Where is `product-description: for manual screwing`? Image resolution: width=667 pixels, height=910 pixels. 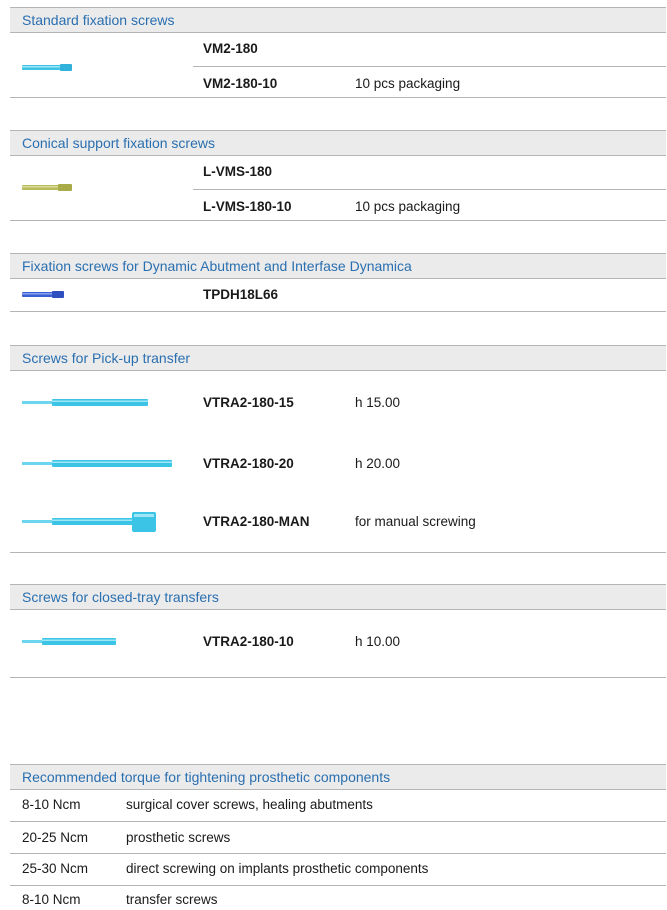
product-description: for manual screwing is located at coordinates (415, 521).